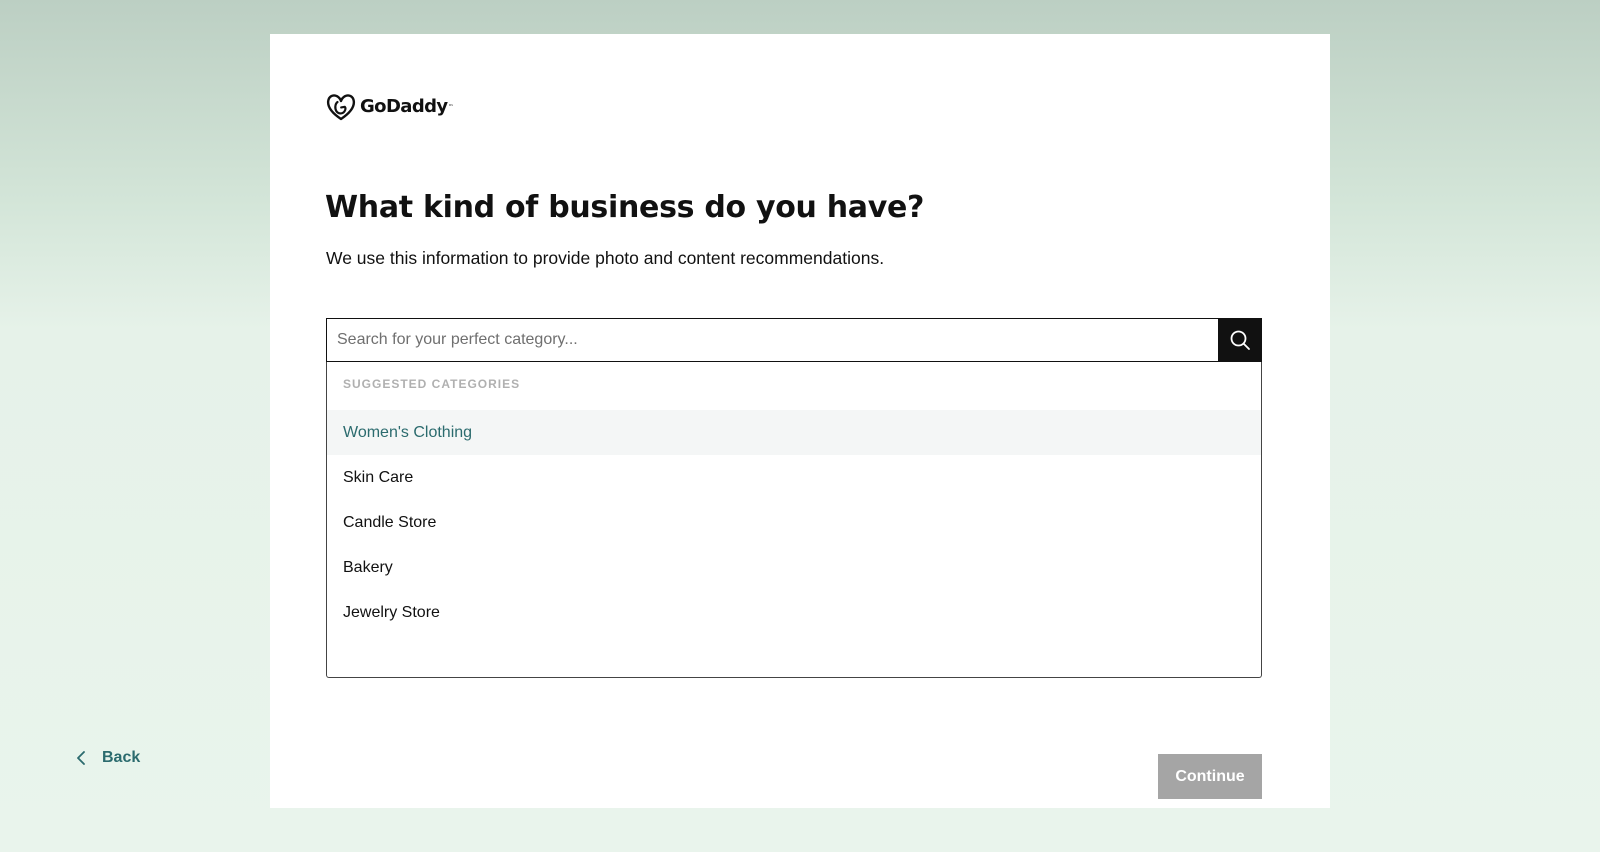  I want to click on logo-trademark: ™, so click(451, 107).